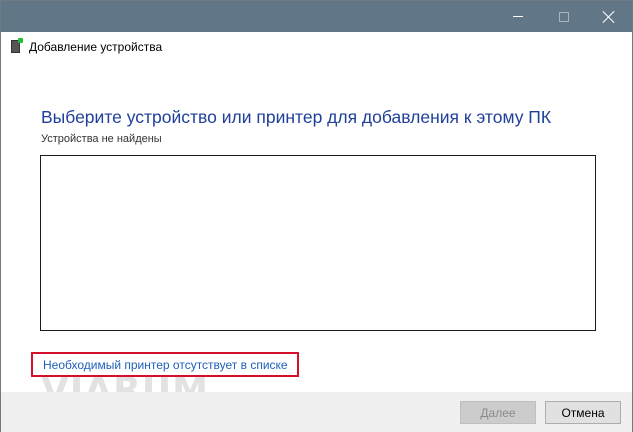 The image size is (633, 432). Describe the element at coordinates (165, 365) in the screenshot. I see `printer-not-listed-link: Необходимый принтер отсутствует в списке` at that location.